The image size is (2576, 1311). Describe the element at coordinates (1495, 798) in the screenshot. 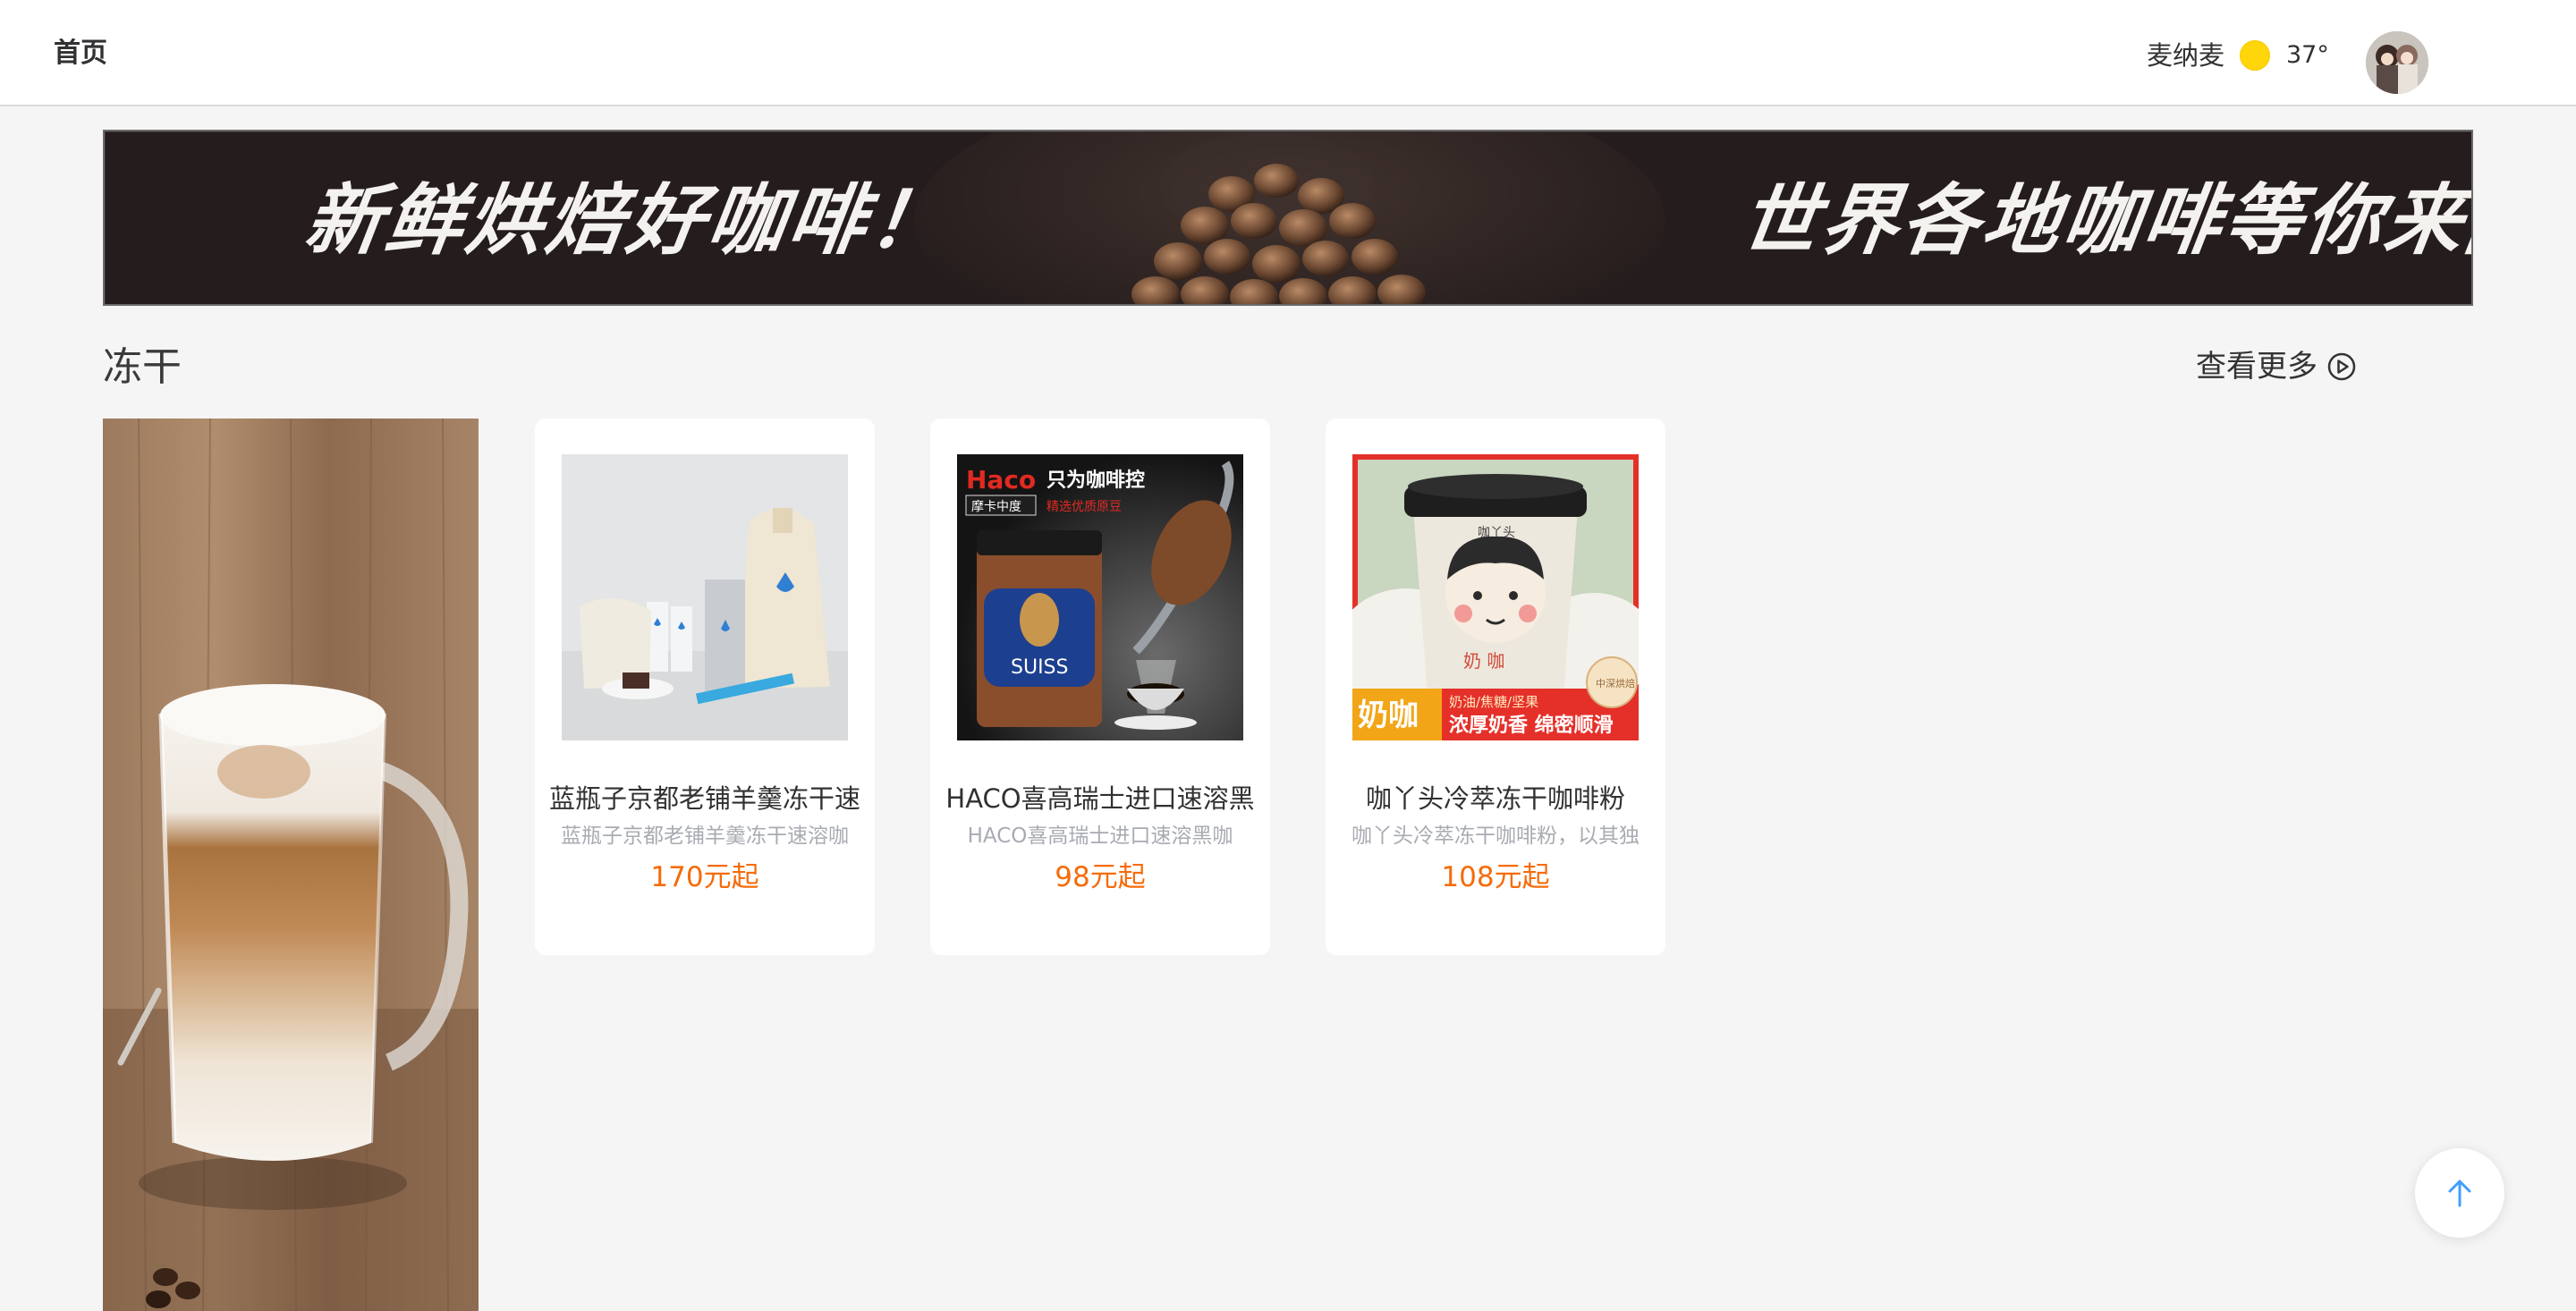

I see `product-name: 咖丫头冷萃冻干咖啡粉` at that location.